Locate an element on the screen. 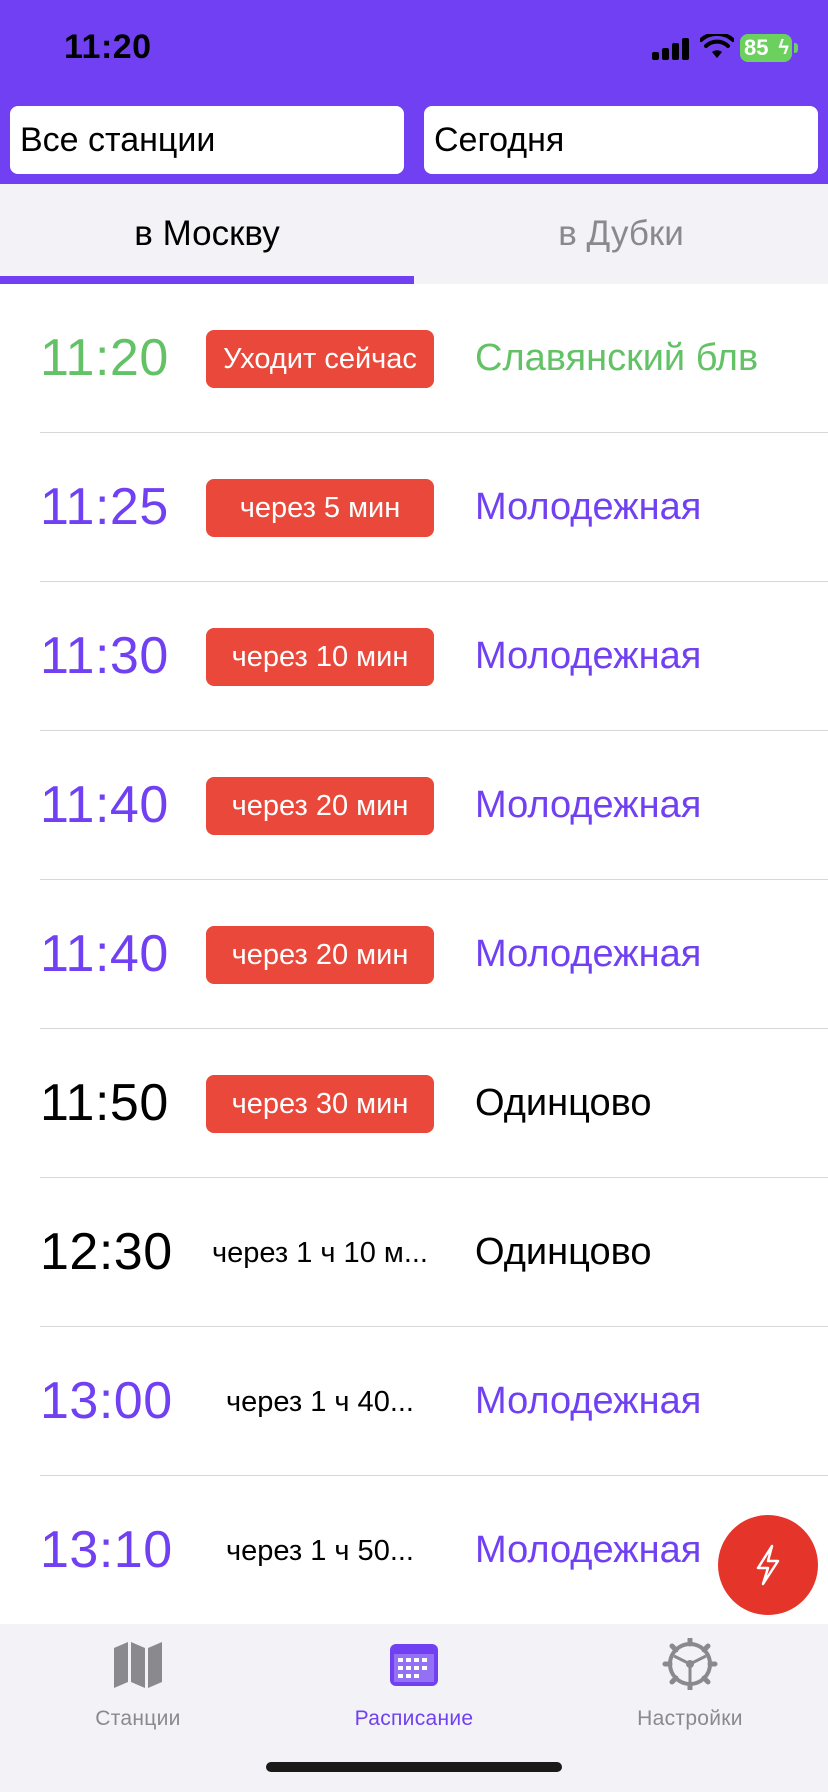 The image size is (828, 1792). departure-row: 11:25 через 5 мин Молодежная is located at coordinates (414, 507).